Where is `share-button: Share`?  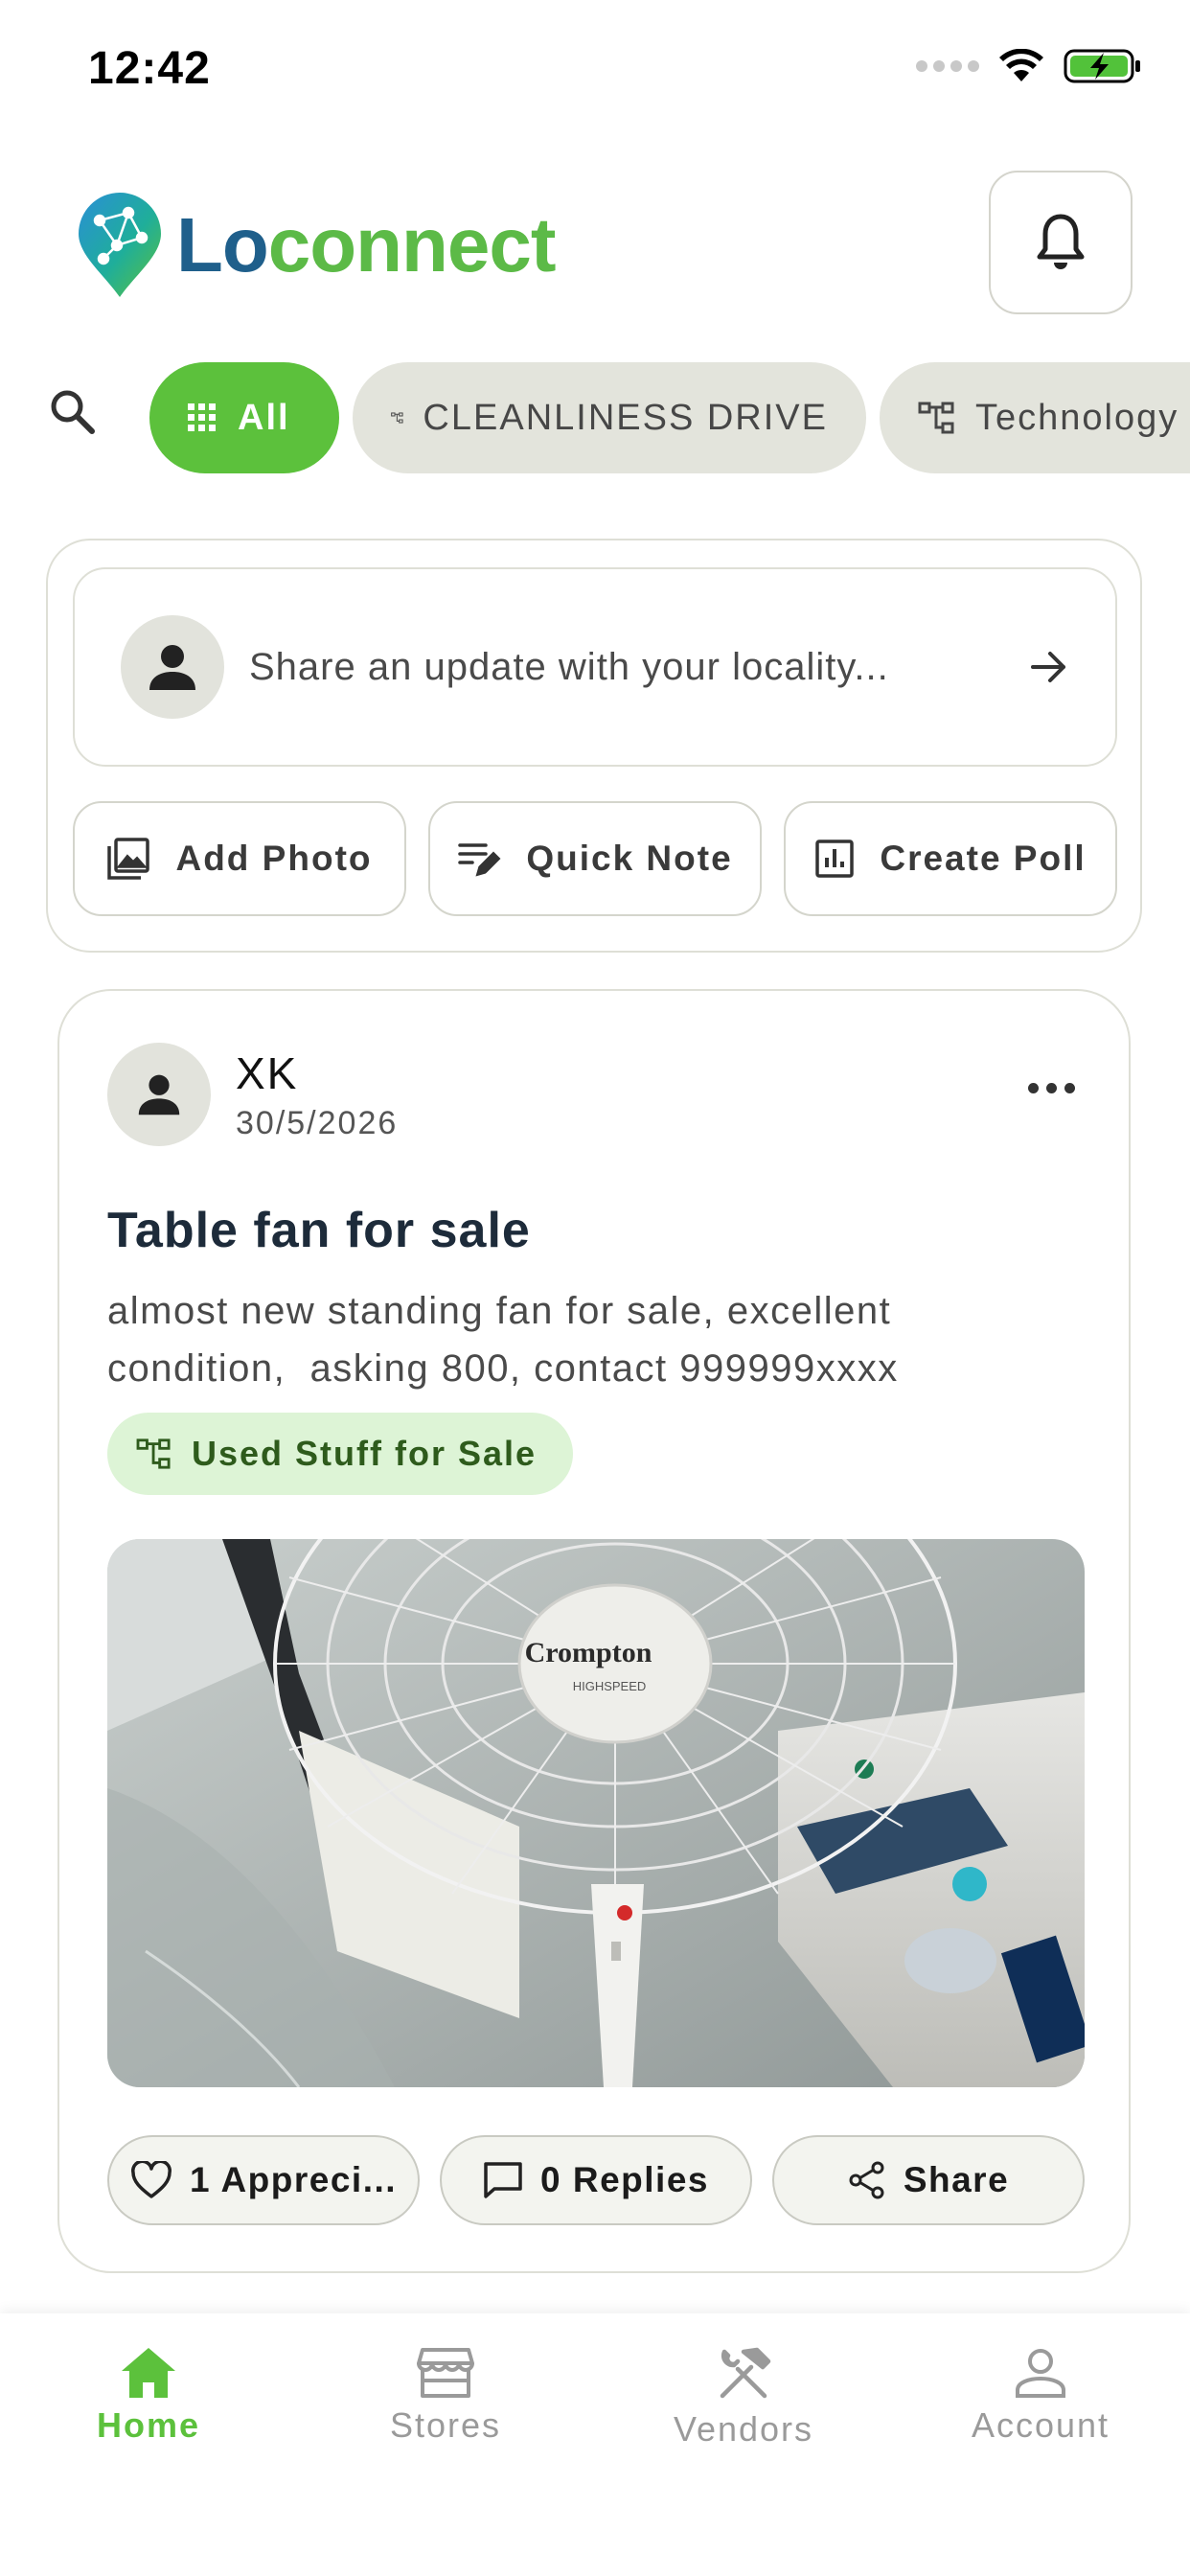
share-button: Share is located at coordinates (929, 2180).